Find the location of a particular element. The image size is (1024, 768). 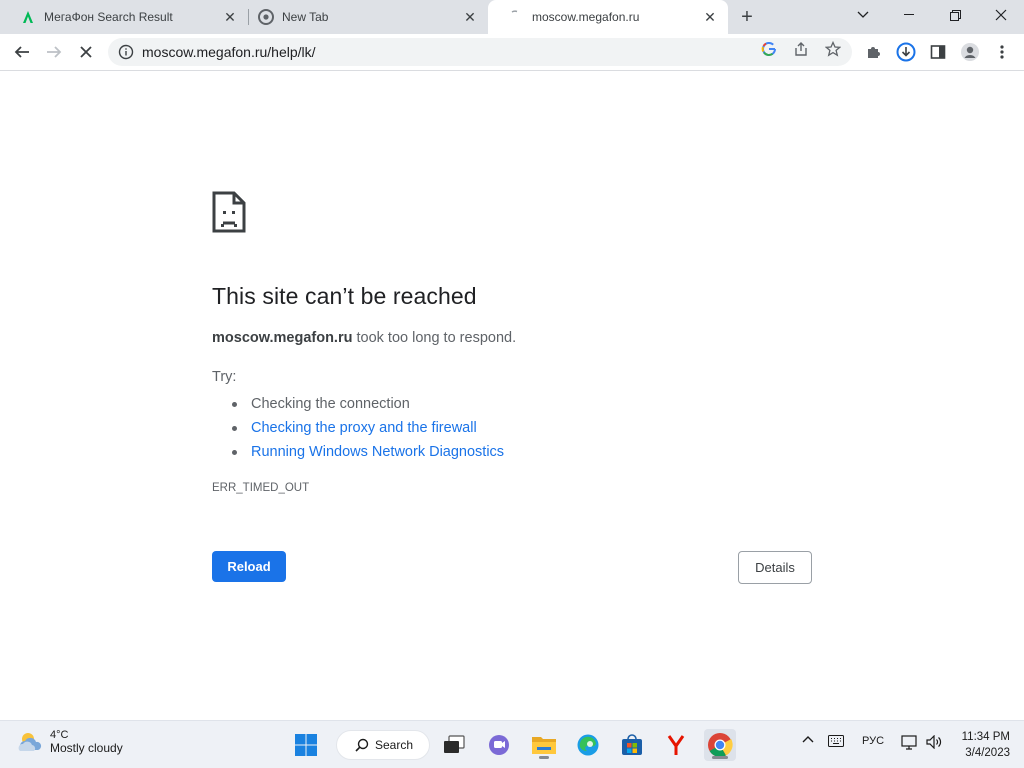

chat-icon is located at coordinates (499, 745).